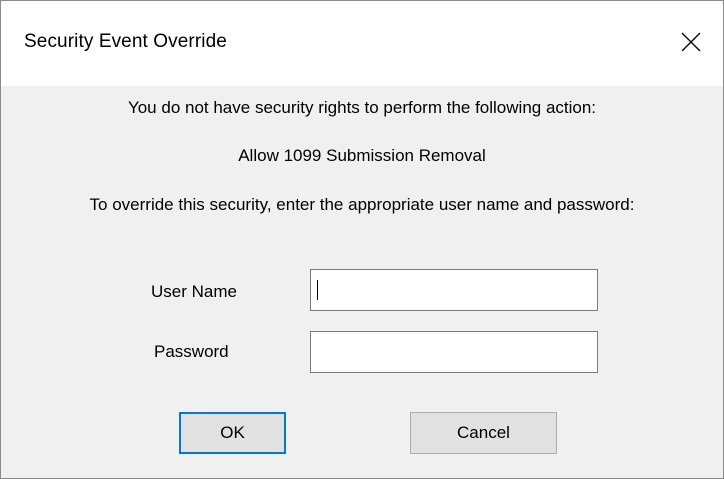  I want to click on cancel-button-label: Cancel, so click(483, 432).